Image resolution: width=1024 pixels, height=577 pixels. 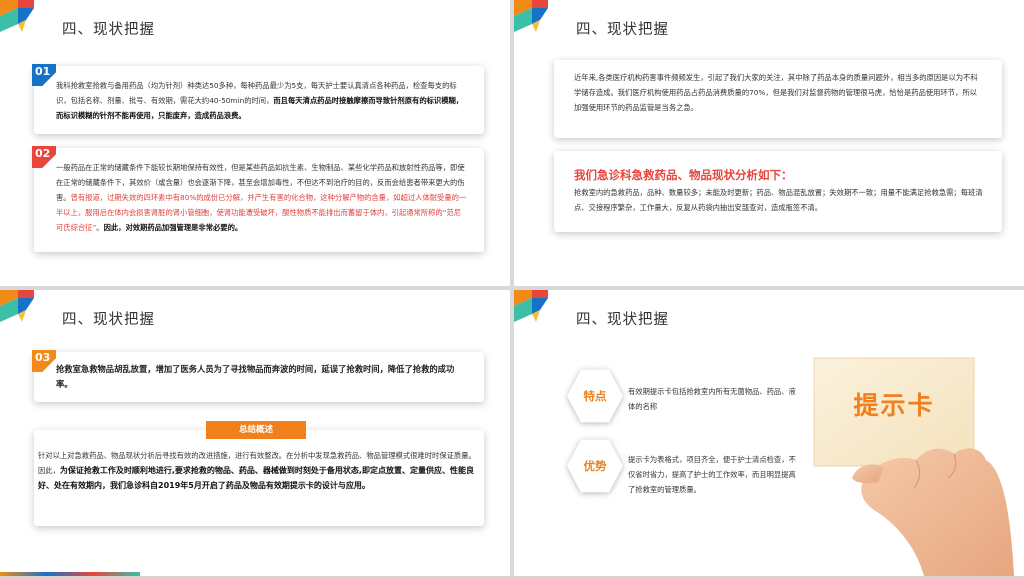 I want to click on hand-holding-card-icon, so click(x=913, y=466).